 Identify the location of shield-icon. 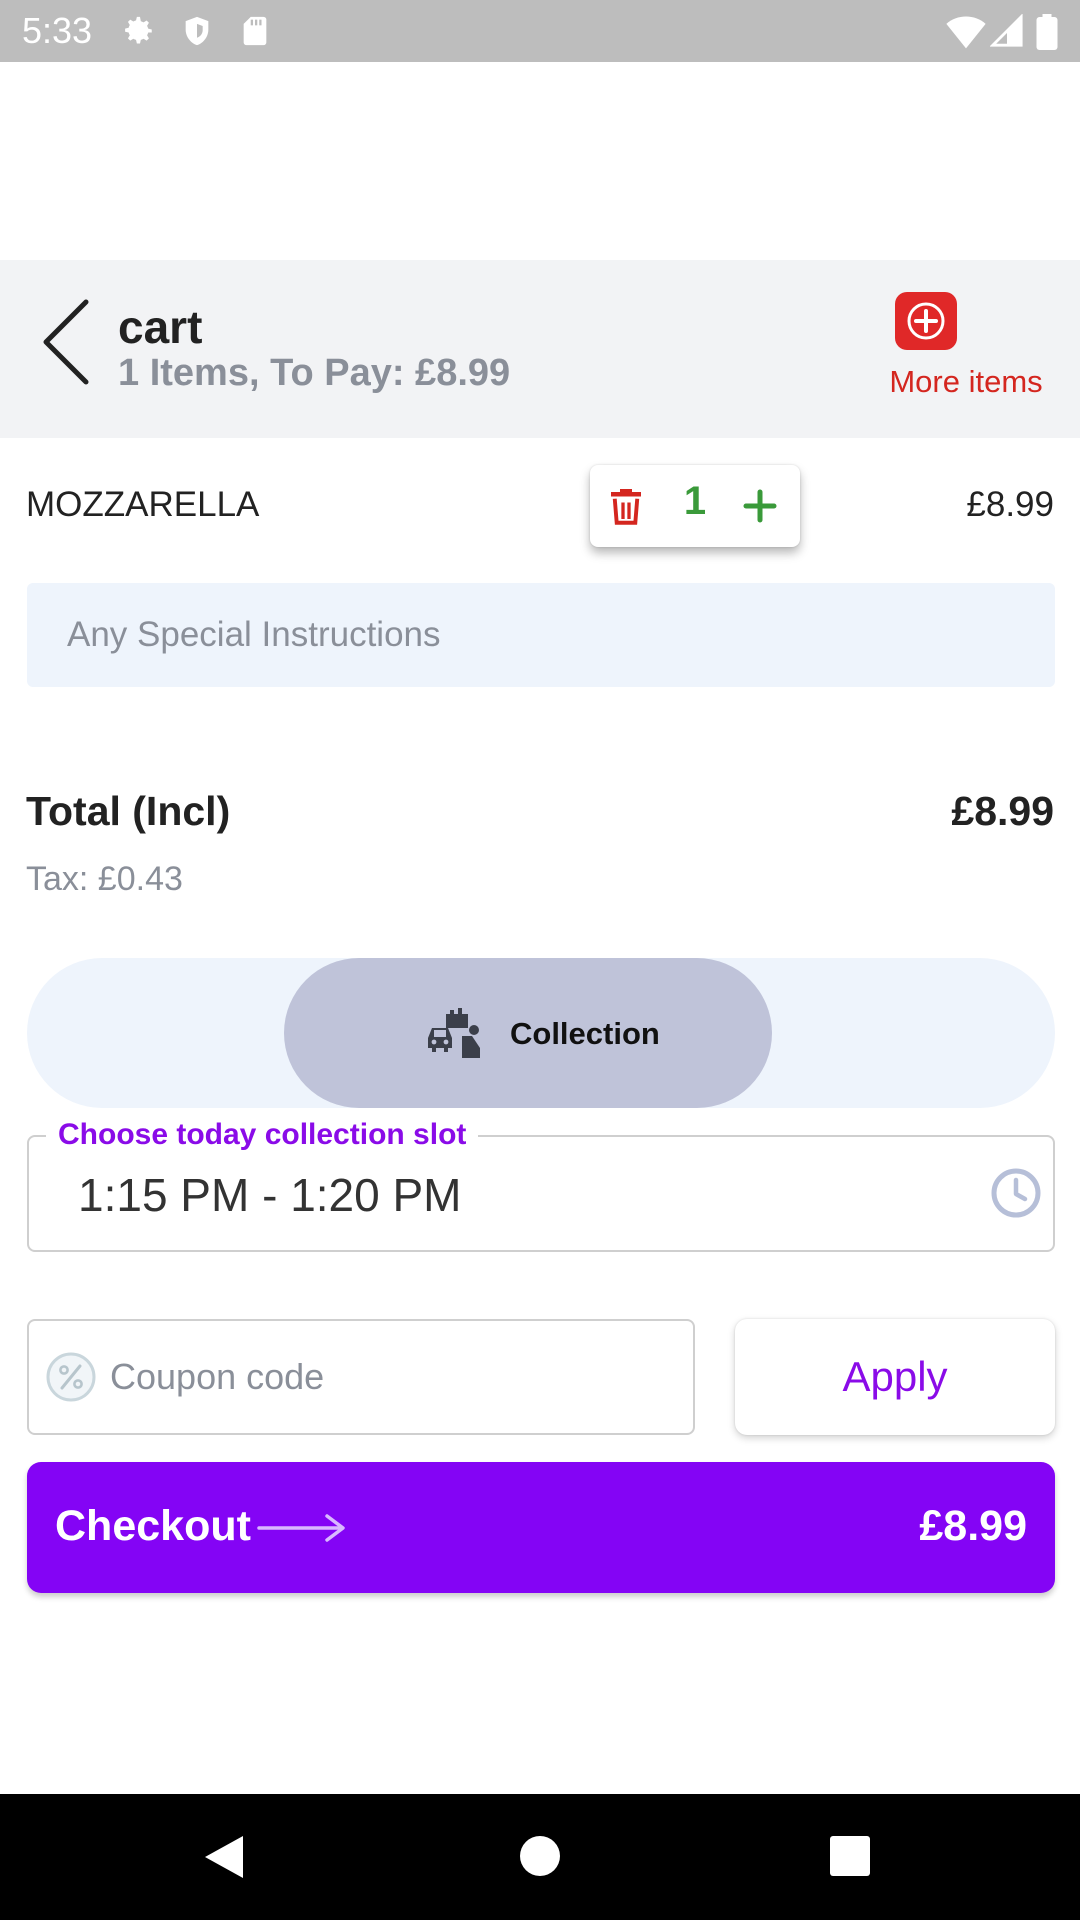
(197, 31).